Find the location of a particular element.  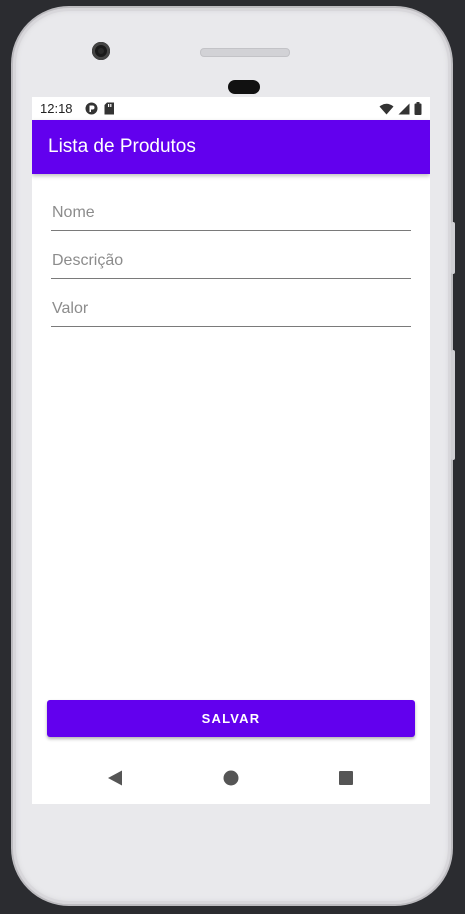

valor-input is located at coordinates (231, 309).